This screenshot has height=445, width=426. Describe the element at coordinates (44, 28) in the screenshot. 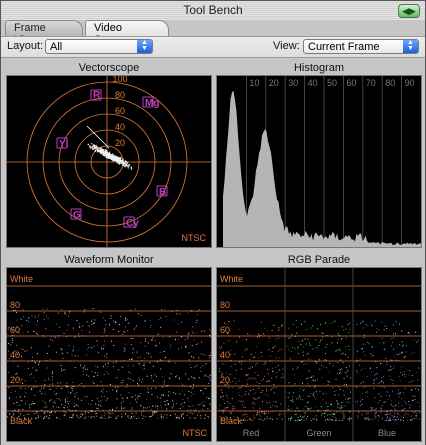

I see `tab-frame-viewer: Frame Viewer` at that location.